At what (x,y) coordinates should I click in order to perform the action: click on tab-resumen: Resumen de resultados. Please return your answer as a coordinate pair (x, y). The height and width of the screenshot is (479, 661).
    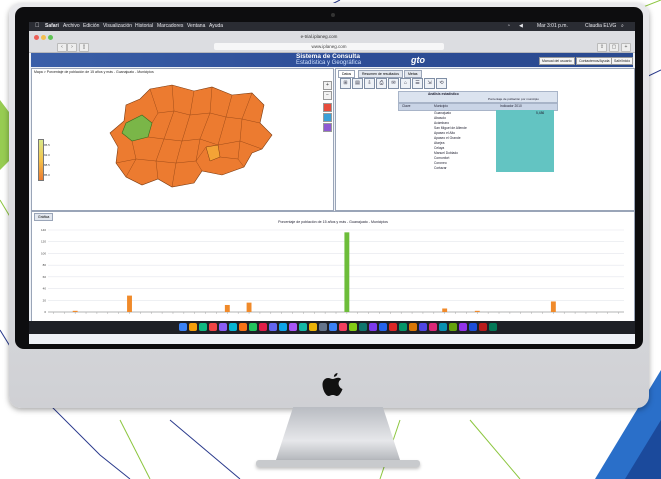
    Looking at the image, I should click on (380, 74).